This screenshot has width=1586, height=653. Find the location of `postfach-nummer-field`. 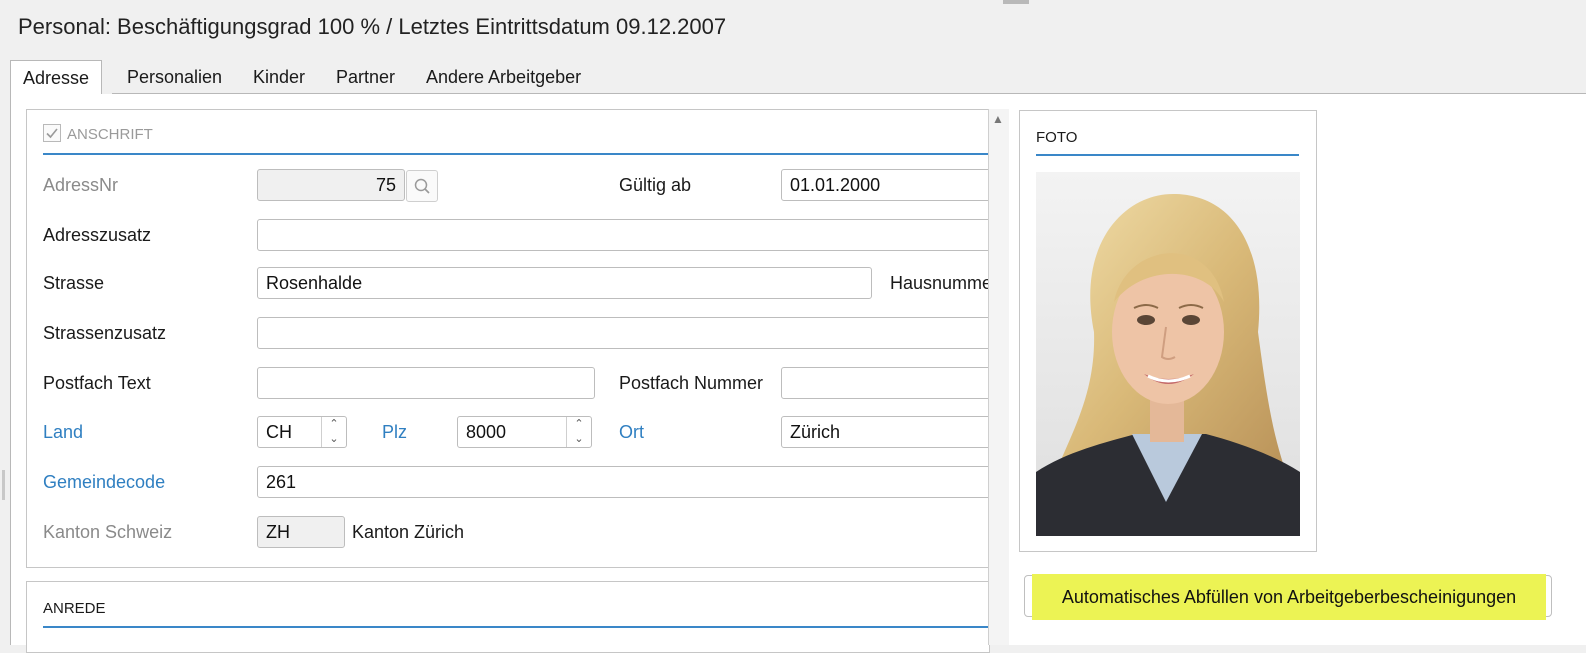

postfach-nummer-field is located at coordinates (888, 383).